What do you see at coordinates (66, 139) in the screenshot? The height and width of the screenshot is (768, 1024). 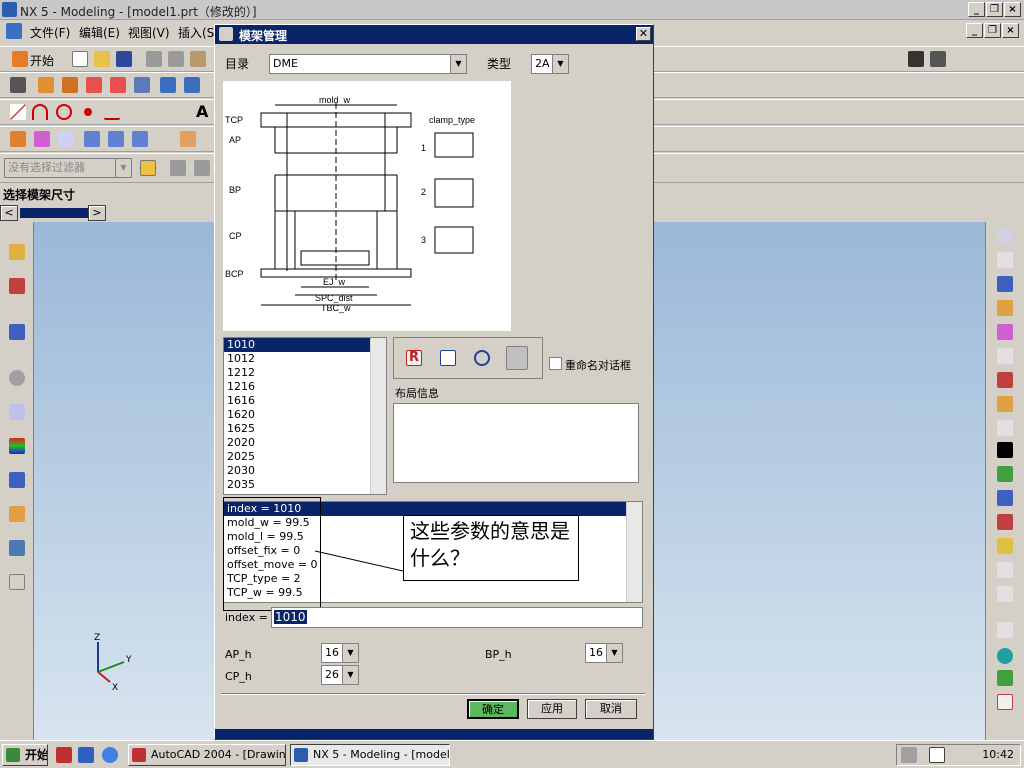 I see `mirror-icon` at bounding box center [66, 139].